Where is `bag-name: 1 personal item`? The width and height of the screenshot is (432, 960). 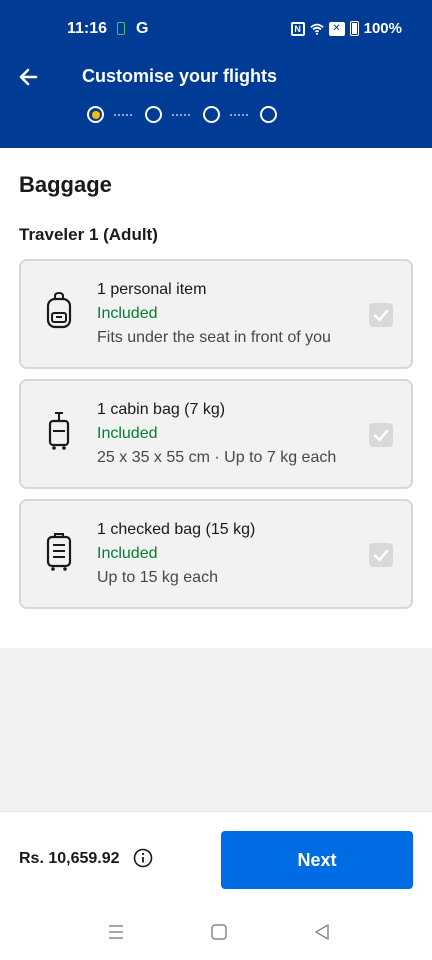
bag-name: 1 personal item is located at coordinates (152, 289).